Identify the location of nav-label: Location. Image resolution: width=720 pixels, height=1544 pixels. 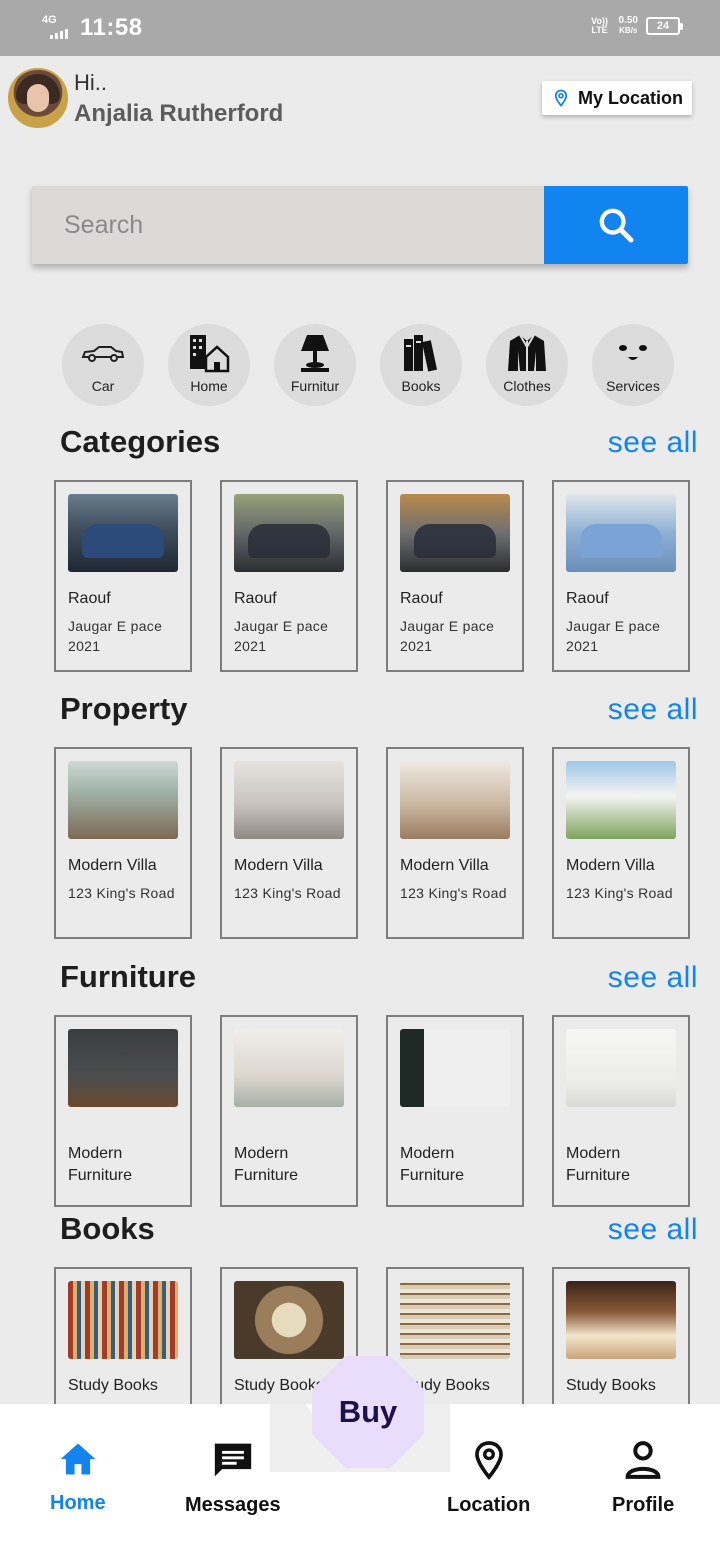
(489, 1505).